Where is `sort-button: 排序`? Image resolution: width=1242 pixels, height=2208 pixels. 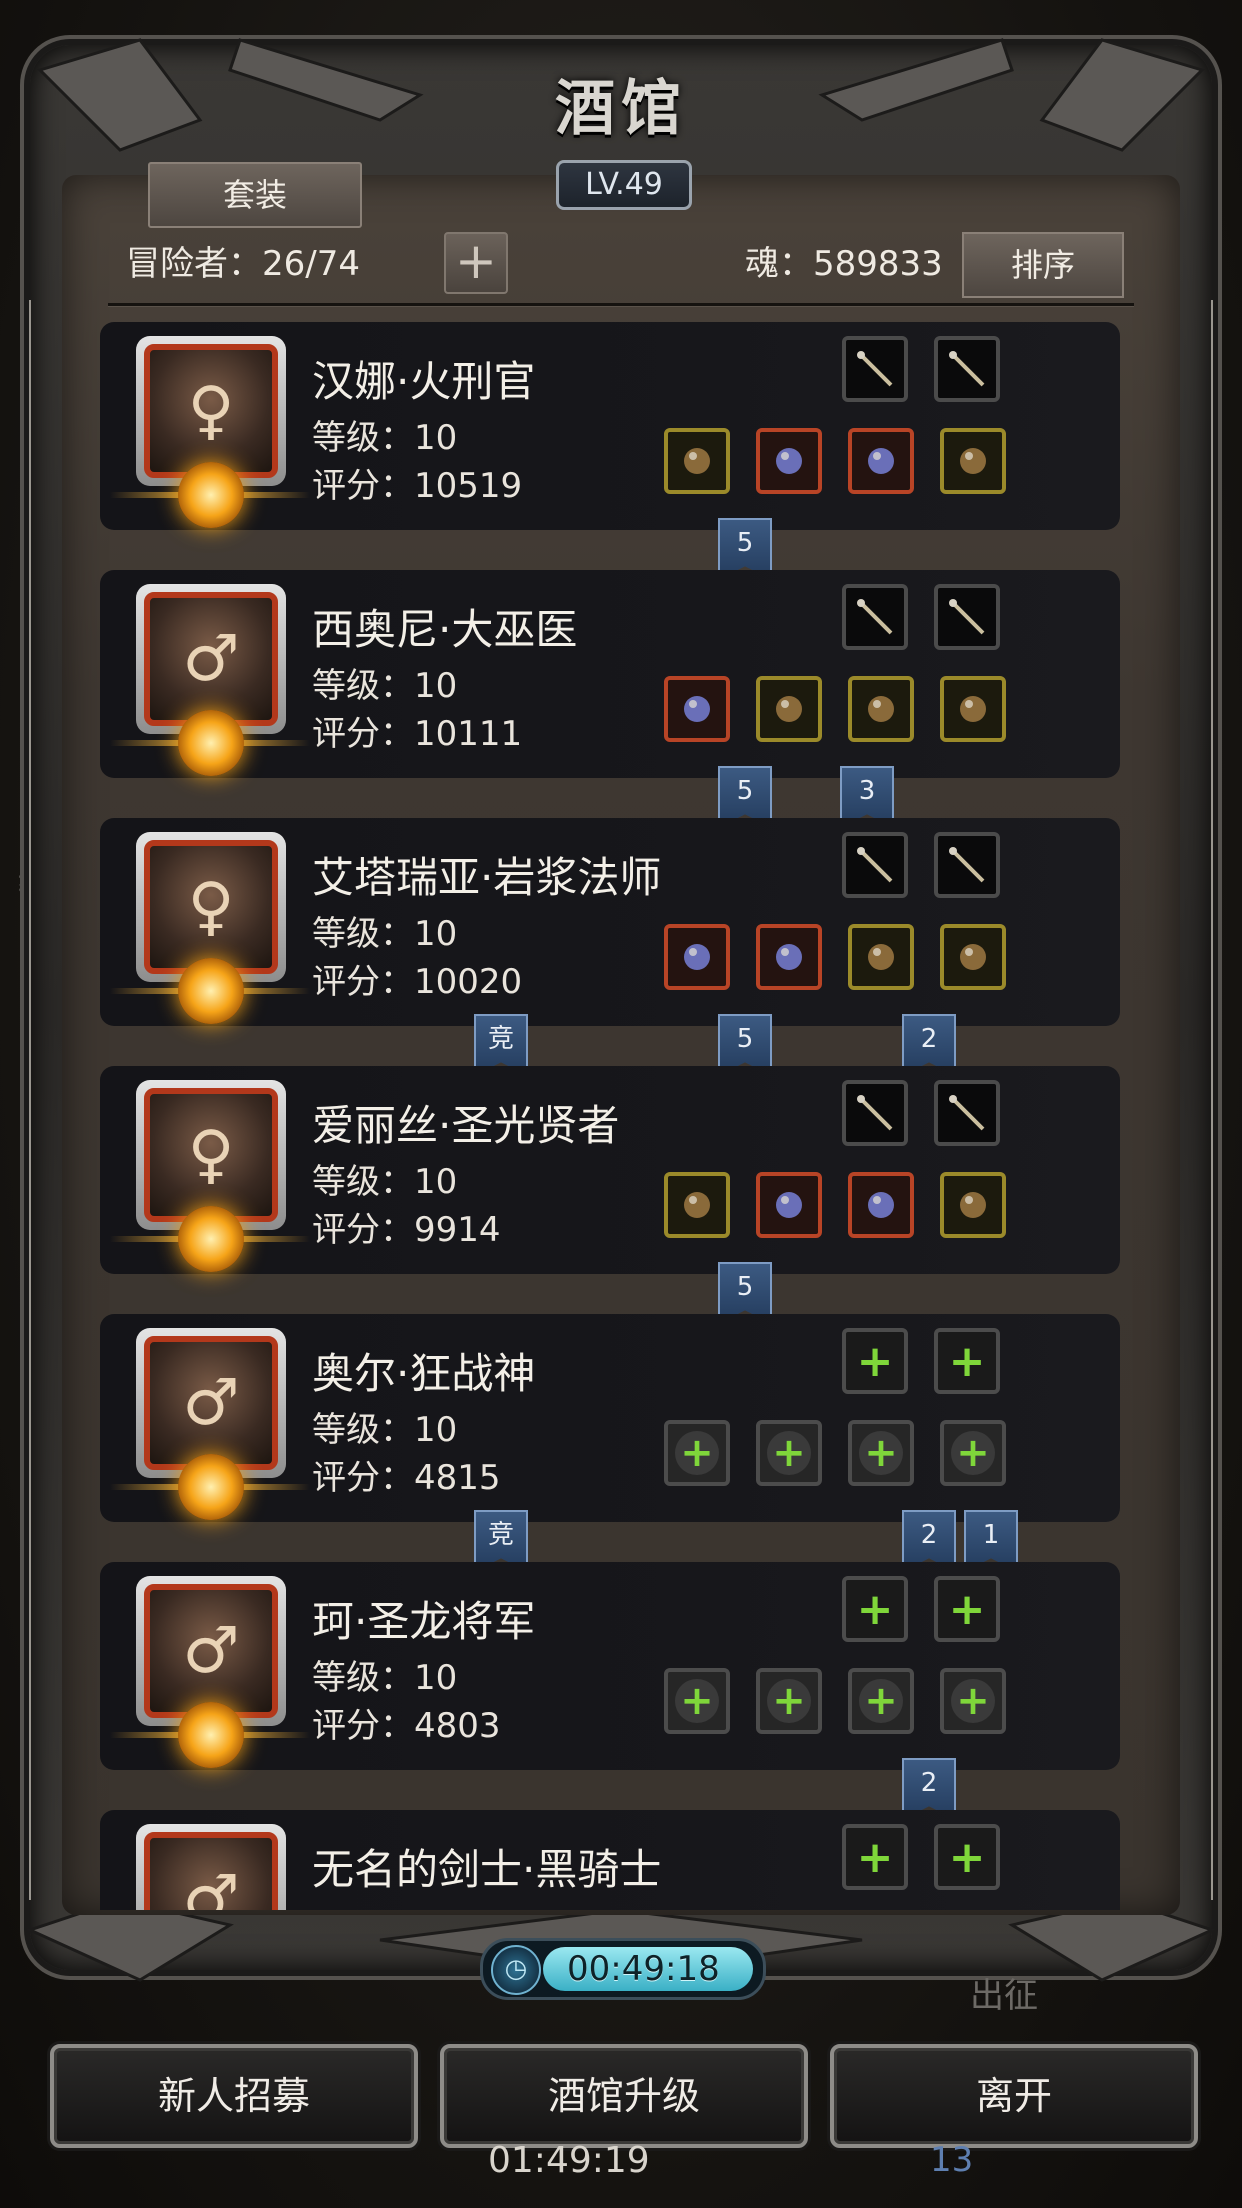
sort-button: 排序 is located at coordinates (1043, 265).